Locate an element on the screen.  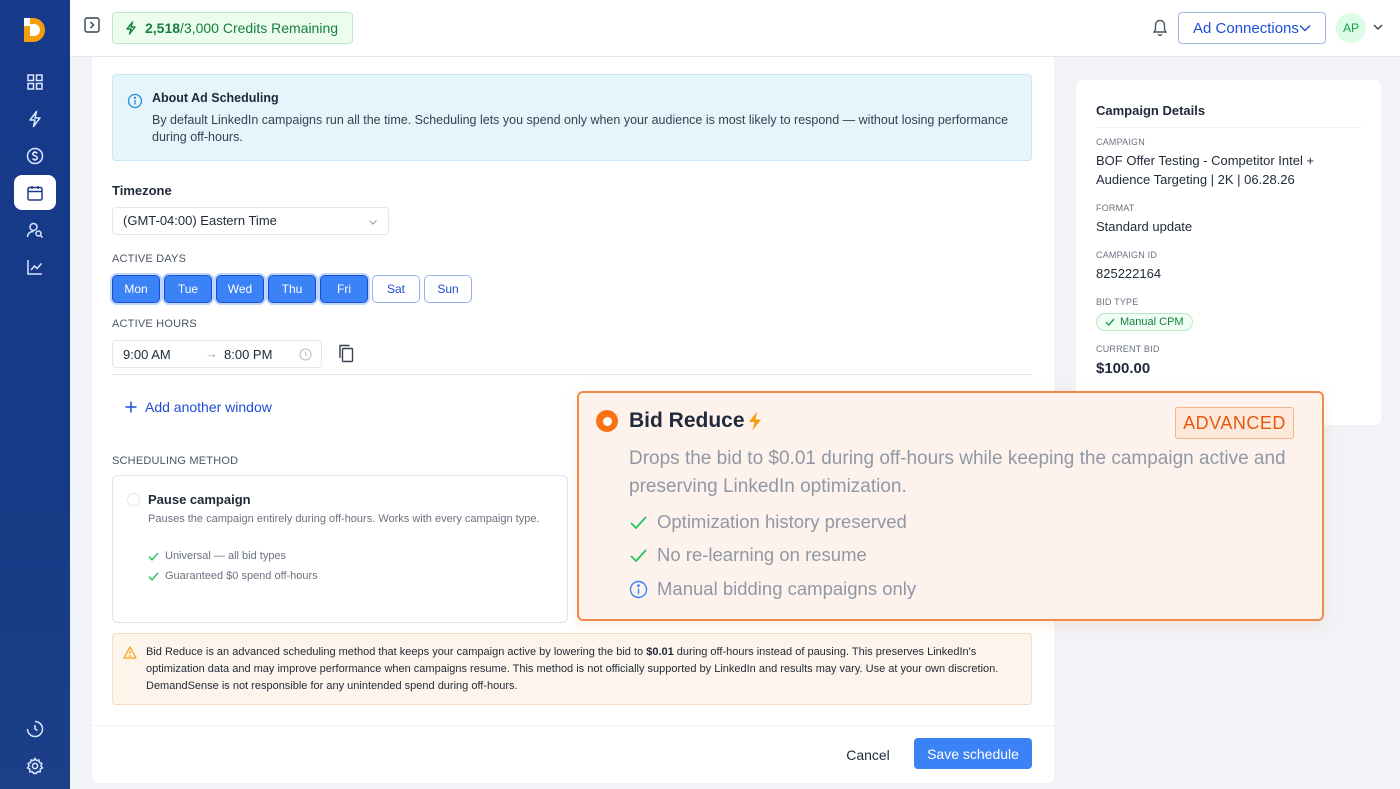
pause-title: Pause campaign is located at coordinates (199, 499).